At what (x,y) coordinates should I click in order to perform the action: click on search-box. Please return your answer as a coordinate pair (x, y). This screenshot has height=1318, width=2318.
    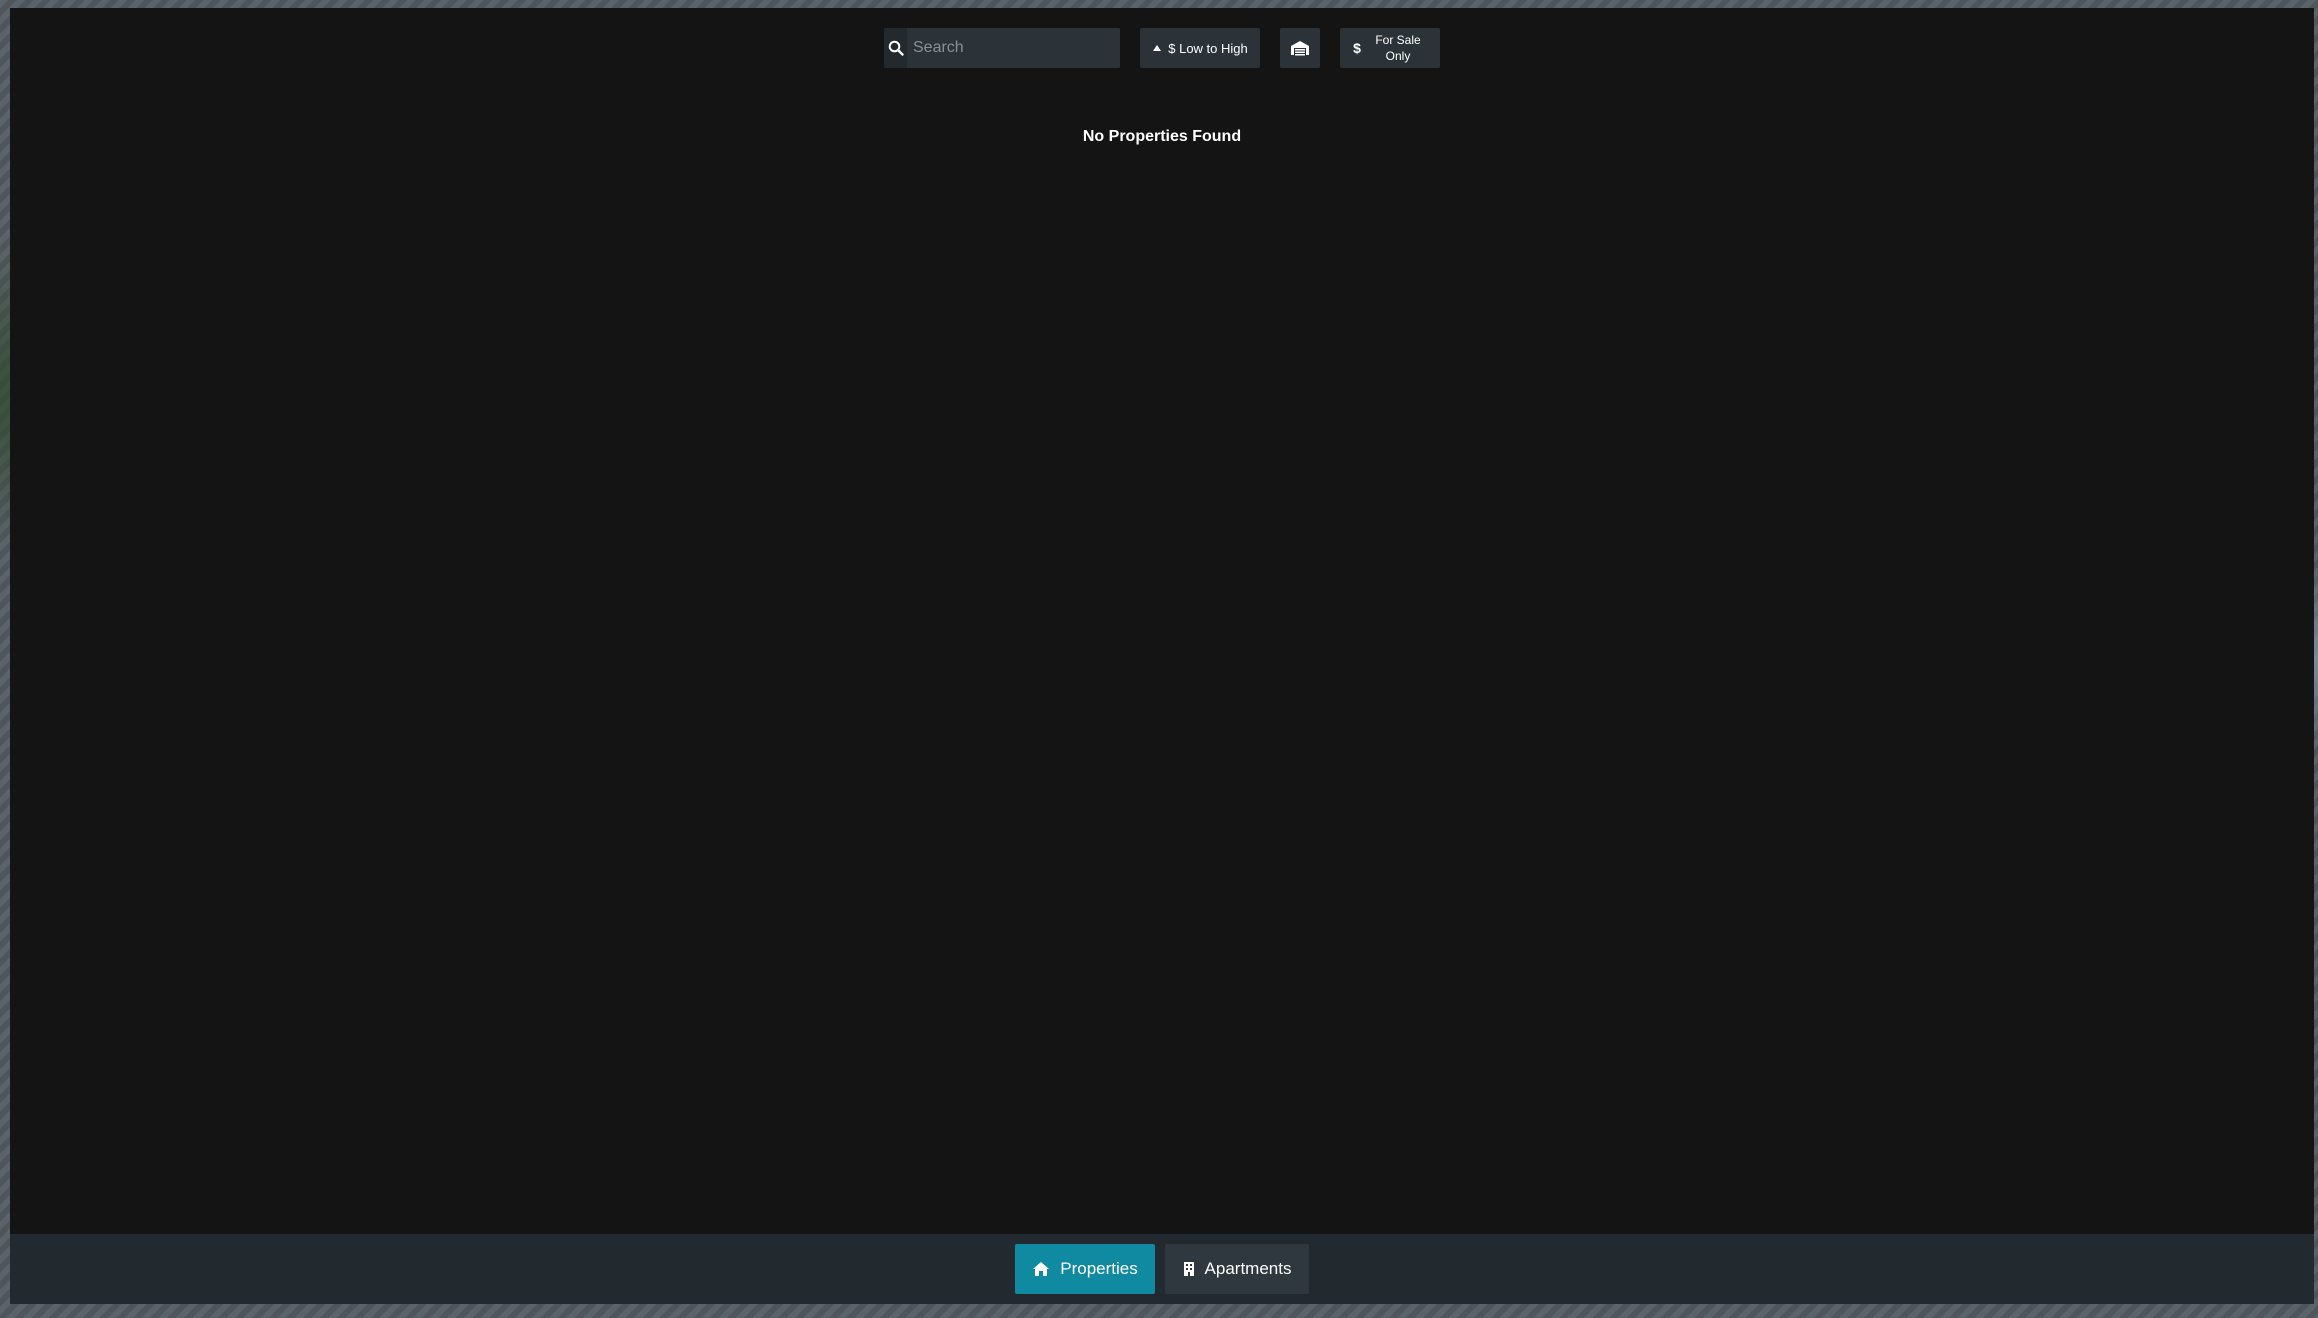
    Looking at the image, I should click on (1002, 48).